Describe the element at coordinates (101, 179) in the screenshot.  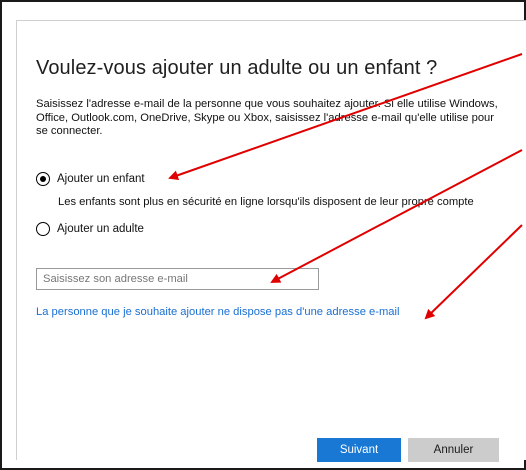
I see `add-child-label: Ajouter un enfant` at that location.